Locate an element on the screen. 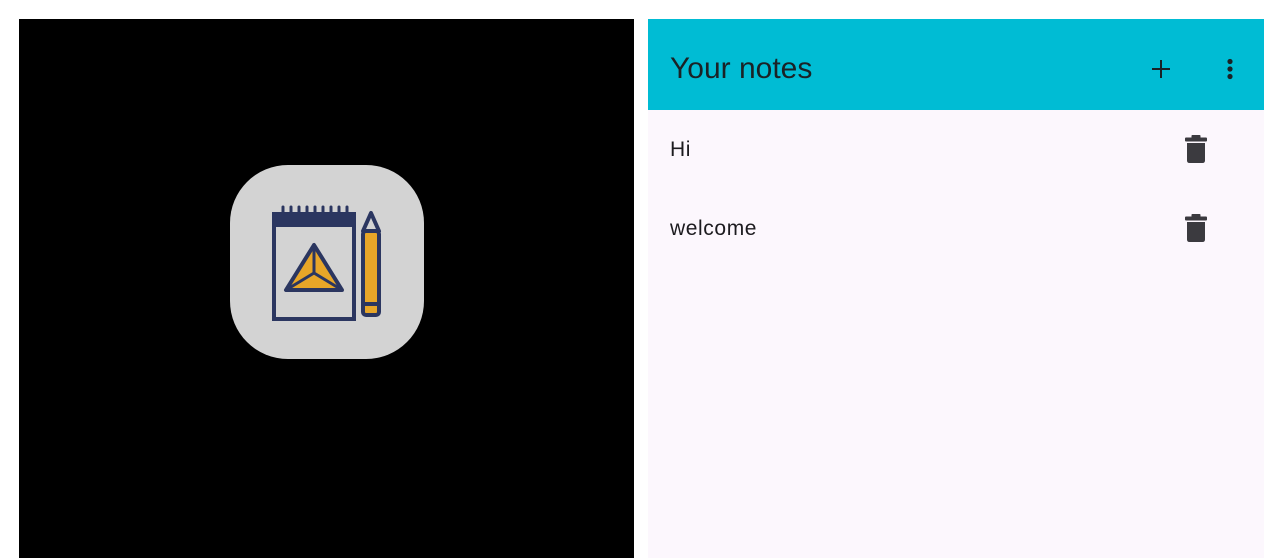 This screenshot has width=1280, height=558. notes-list: Hi welcome is located at coordinates (956, 189).